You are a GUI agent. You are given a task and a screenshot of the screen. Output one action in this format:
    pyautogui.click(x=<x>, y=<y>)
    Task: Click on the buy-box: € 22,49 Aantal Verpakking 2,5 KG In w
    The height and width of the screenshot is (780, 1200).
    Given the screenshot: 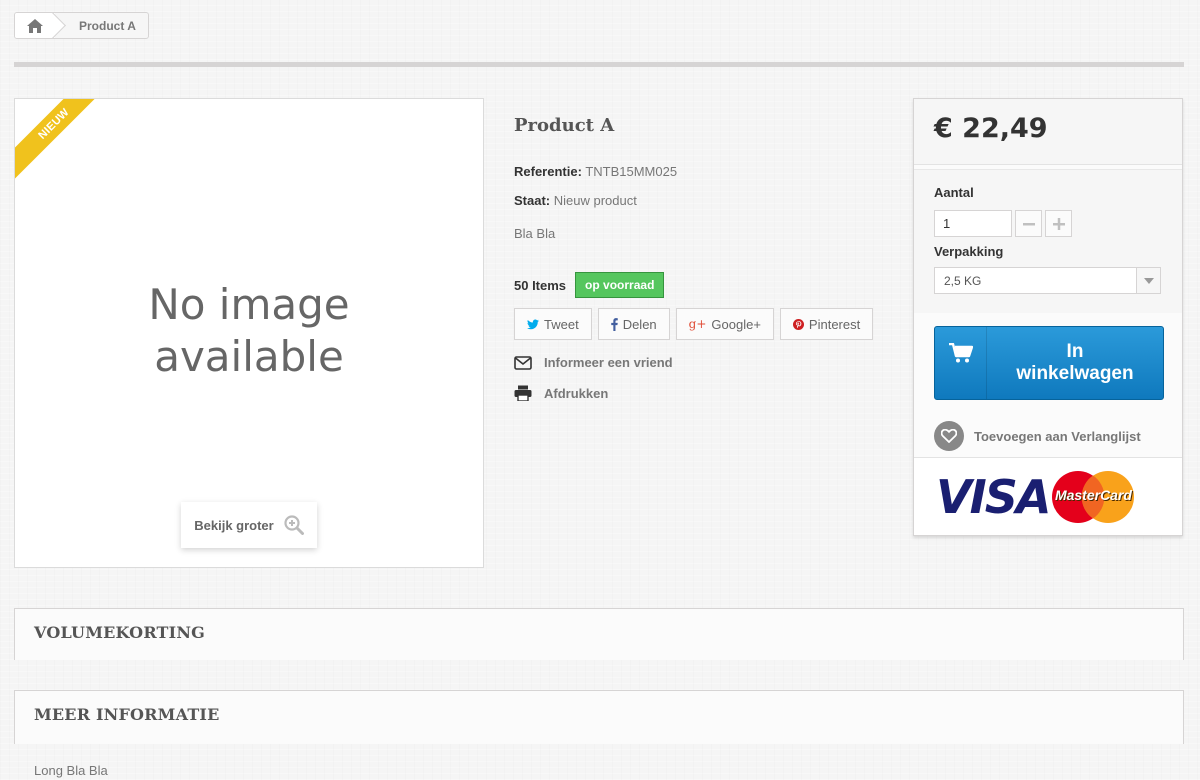 What is the action you would take?
    pyautogui.click(x=1048, y=317)
    